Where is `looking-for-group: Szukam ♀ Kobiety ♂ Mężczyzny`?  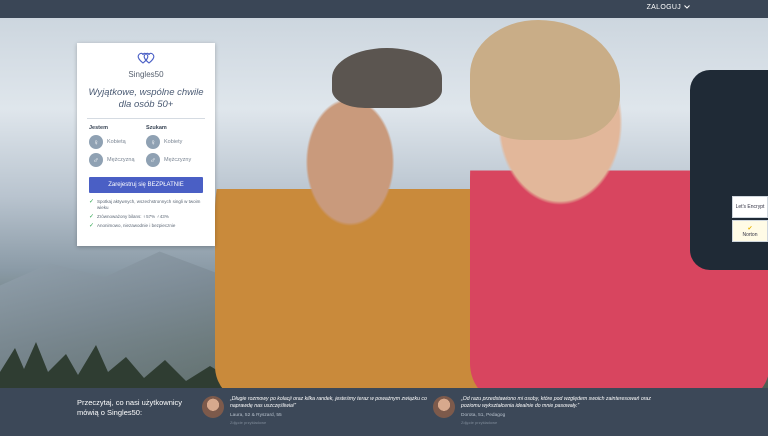
looking-for-group: Szukam ♀ Kobiety ♂ Mężczyzny is located at coordinates (174, 148).